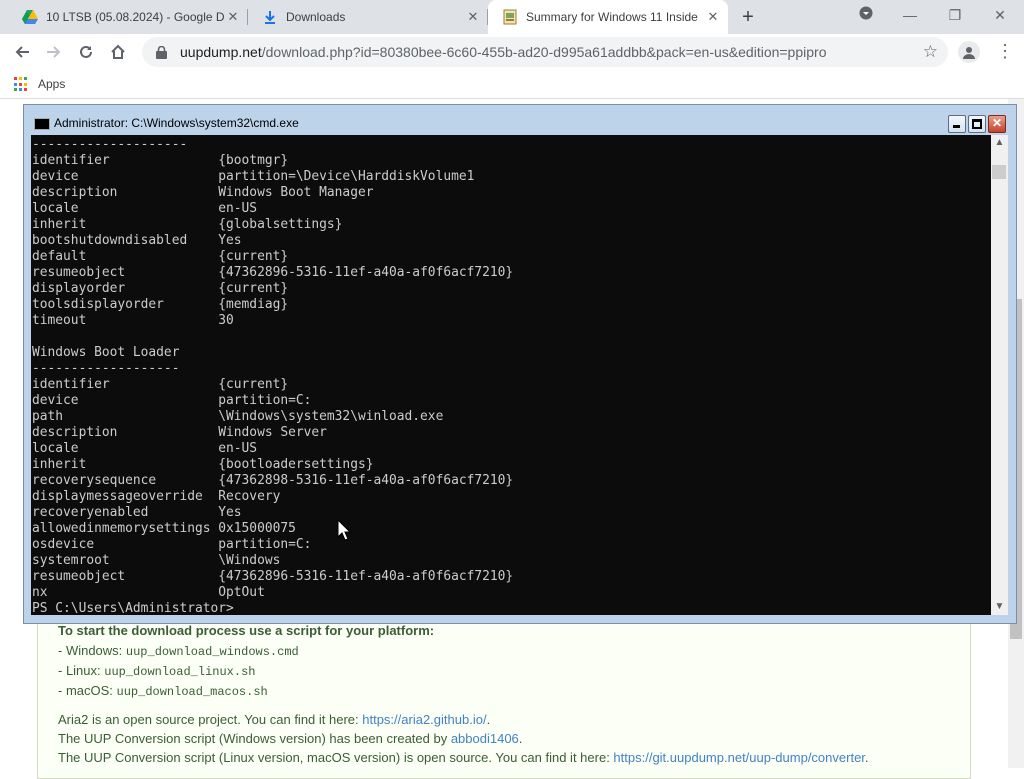  I want to click on tab-summary: Summary for Windows 11 Inside ✕, so click(608, 17).